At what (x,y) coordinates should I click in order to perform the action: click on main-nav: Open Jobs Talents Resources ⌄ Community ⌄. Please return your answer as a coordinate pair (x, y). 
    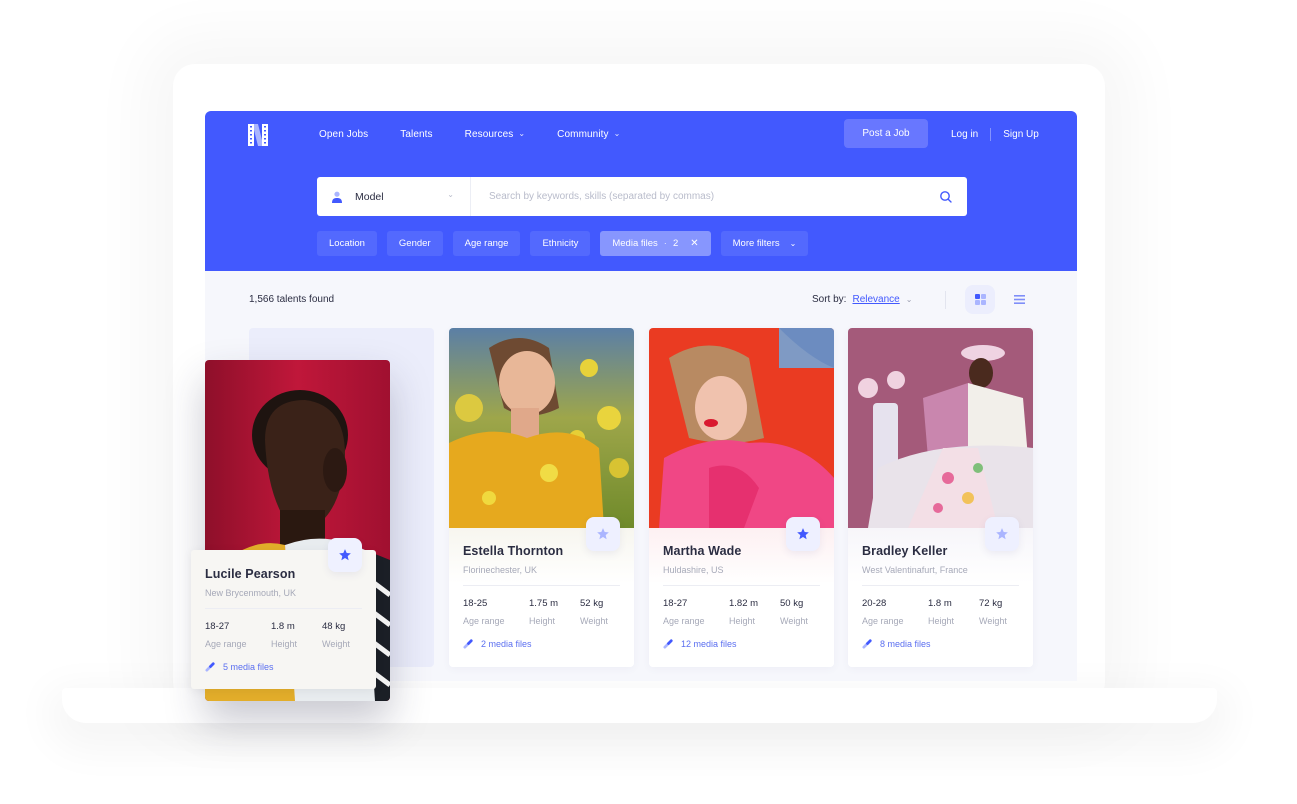
    Looking at the image, I should click on (485, 134).